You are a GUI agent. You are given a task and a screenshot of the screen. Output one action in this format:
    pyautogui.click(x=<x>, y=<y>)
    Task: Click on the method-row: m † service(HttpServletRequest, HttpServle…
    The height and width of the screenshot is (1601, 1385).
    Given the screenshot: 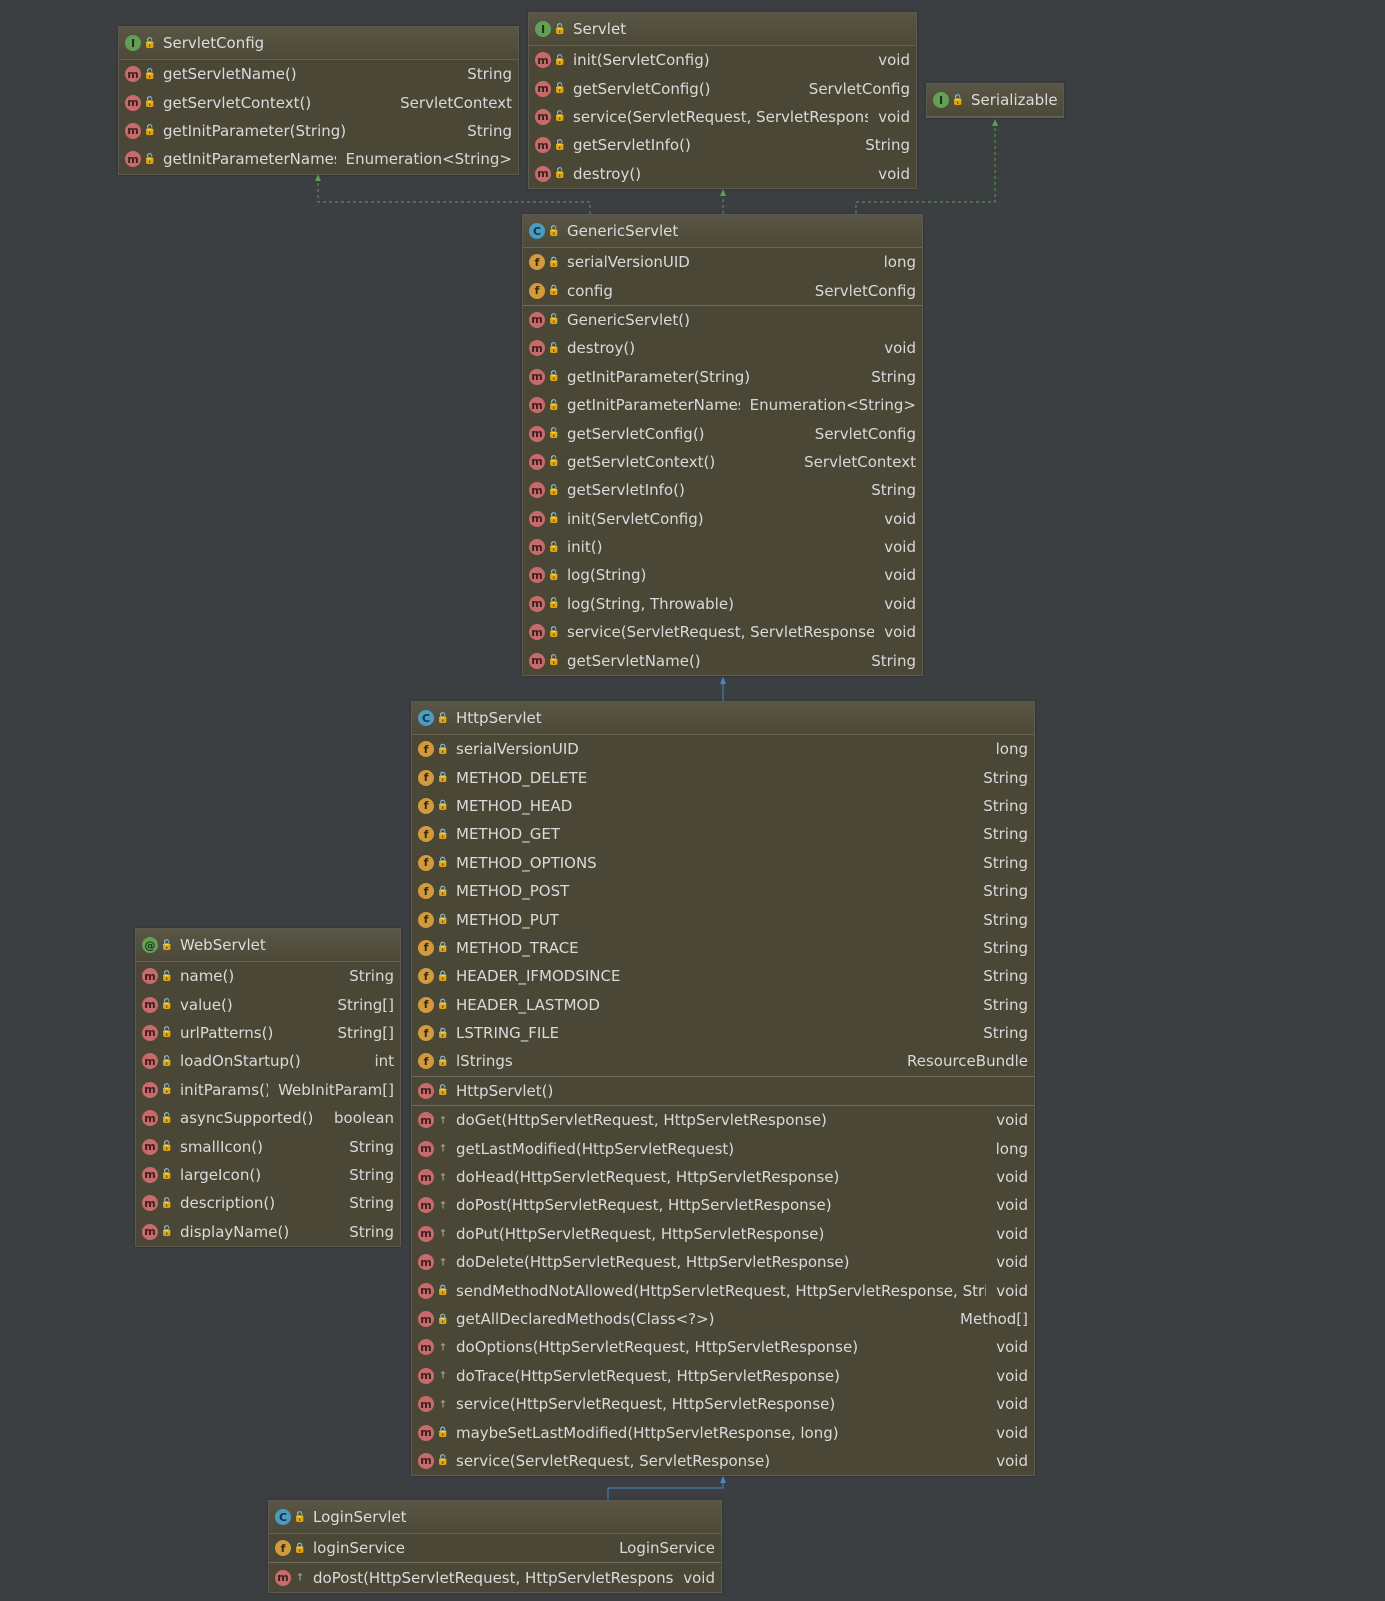 What is the action you would take?
    pyautogui.click(x=723, y=1404)
    